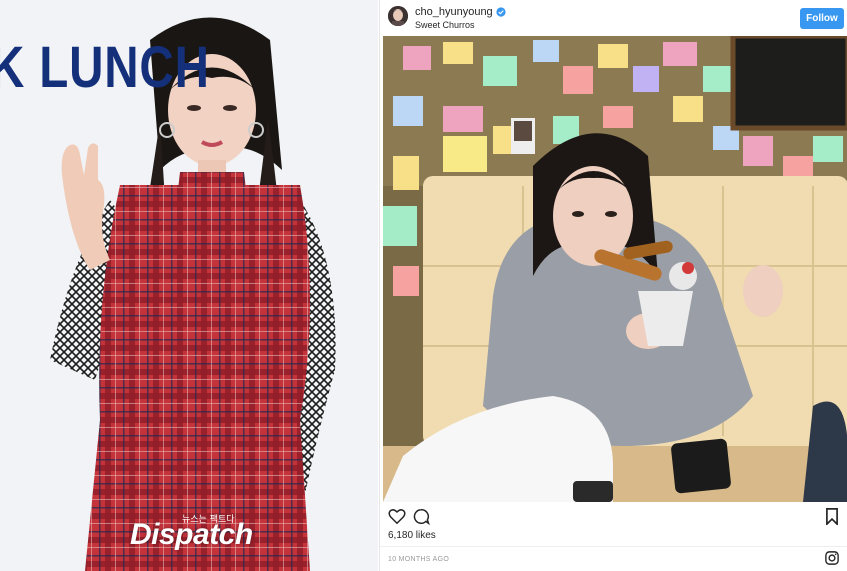  I want to click on username-row: cho_hyunyoung, so click(460, 12).